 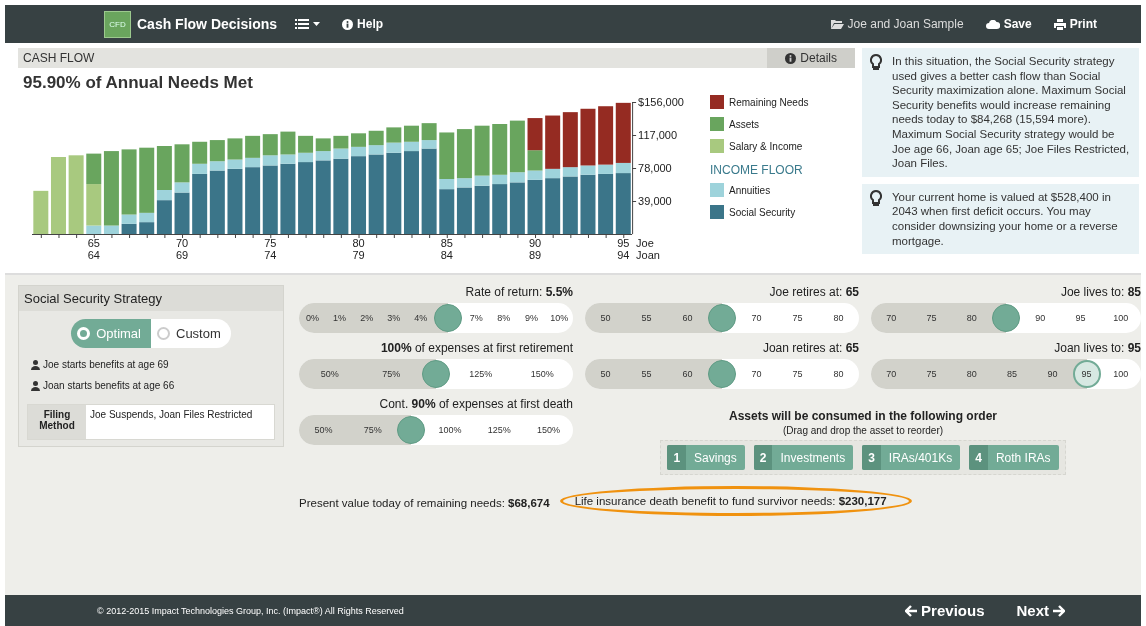 What do you see at coordinates (358, 243) in the screenshot?
I see `x-tick-label: 80` at bounding box center [358, 243].